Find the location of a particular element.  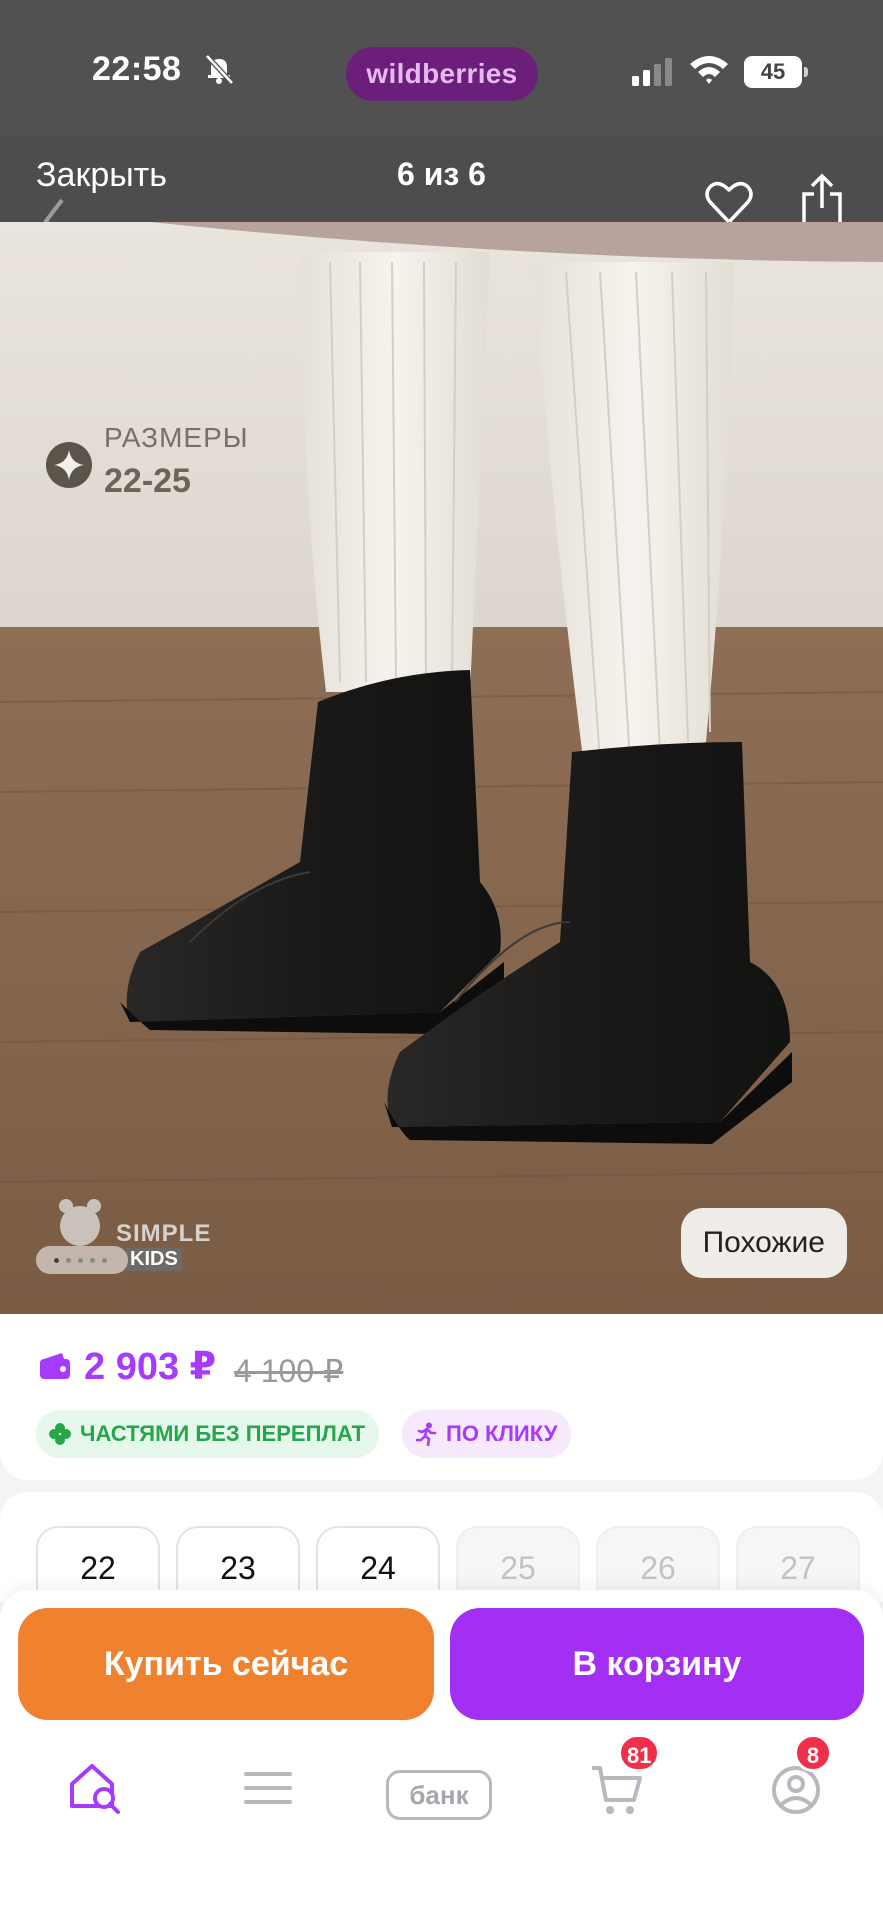

one-click-tag: ПО КЛИКУ is located at coordinates (487, 1434).